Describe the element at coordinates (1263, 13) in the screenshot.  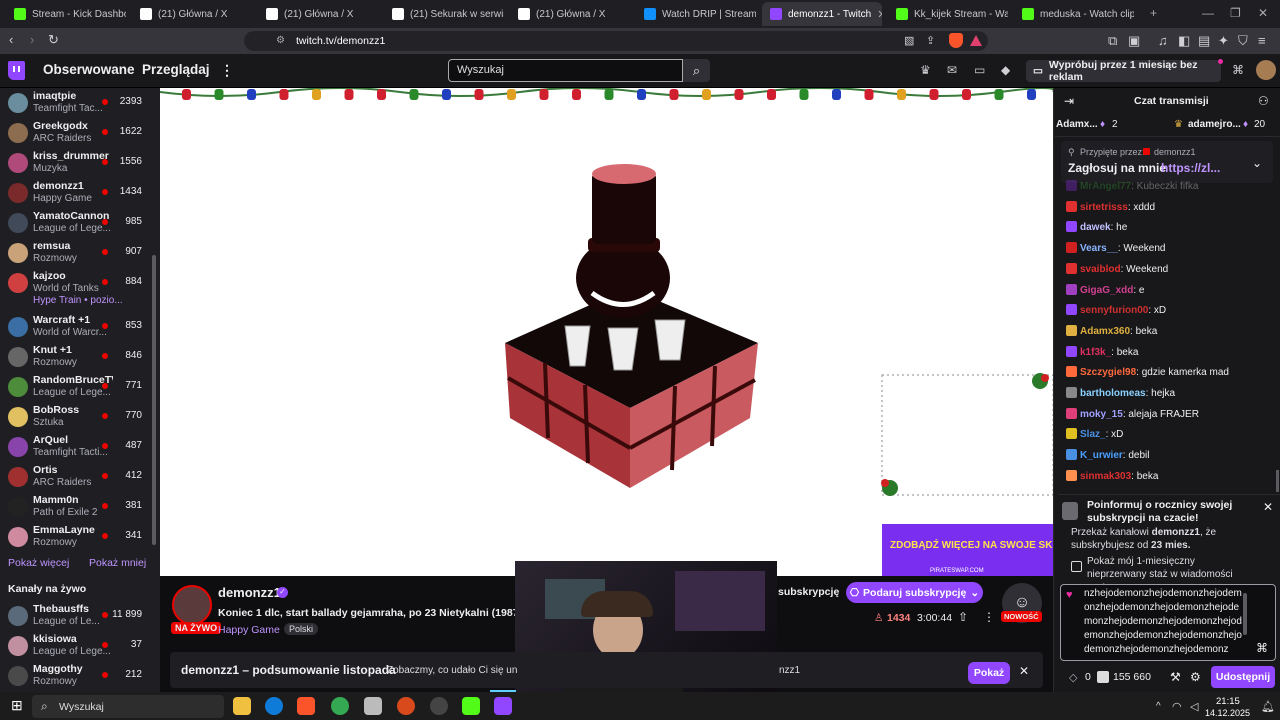
I see `close-window-icon: ✕` at that location.